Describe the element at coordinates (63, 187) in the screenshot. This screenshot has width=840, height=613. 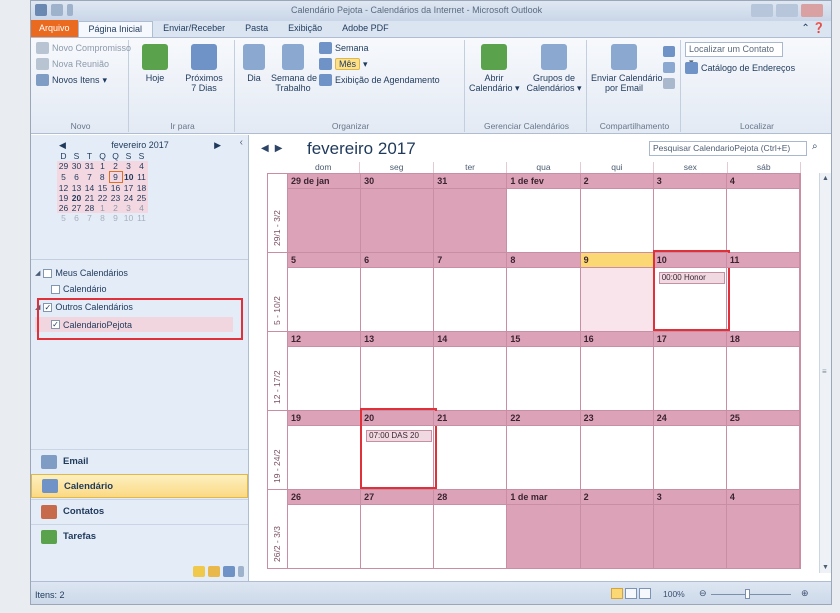
I see `mini-day: 12` at that location.